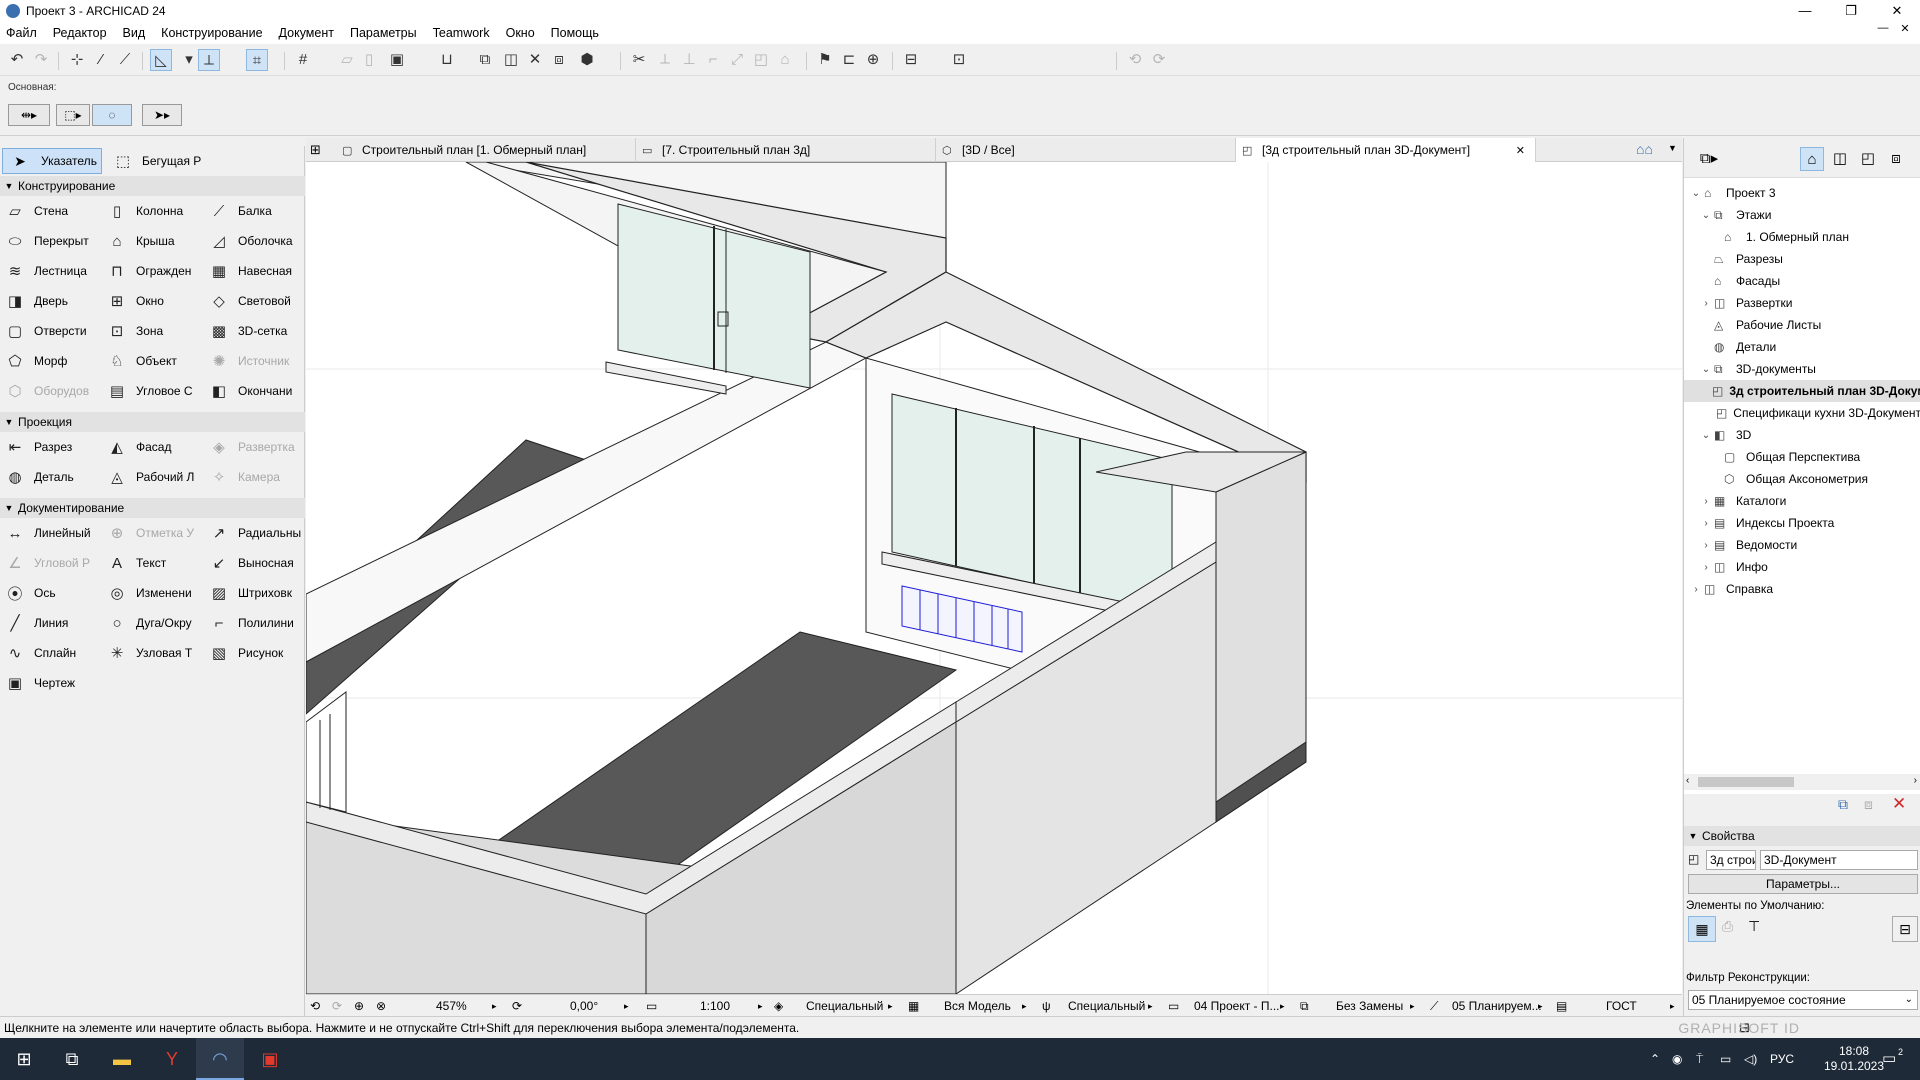  Describe the element at coordinates (1802, 281) in the screenshot. I see `navigator-item: ⌂ Фасады` at that location.